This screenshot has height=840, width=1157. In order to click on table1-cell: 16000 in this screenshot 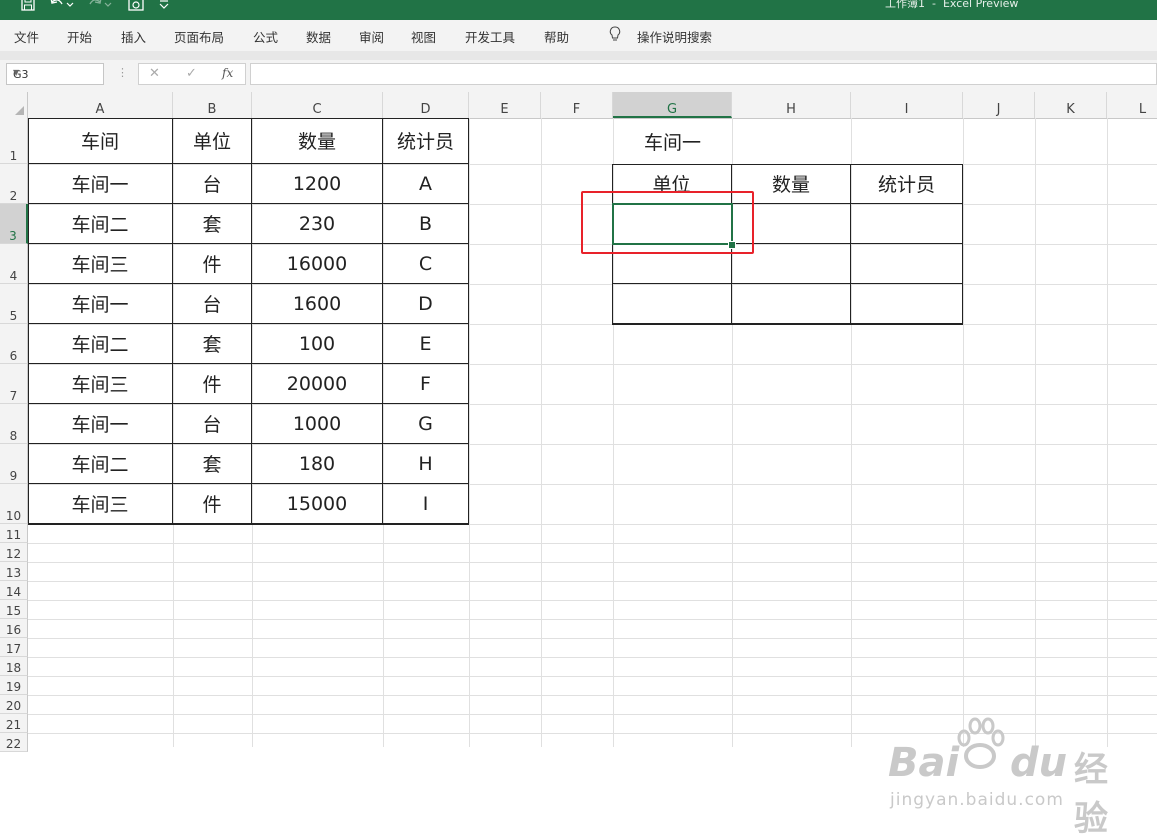, I will do `click(317, 264)`.